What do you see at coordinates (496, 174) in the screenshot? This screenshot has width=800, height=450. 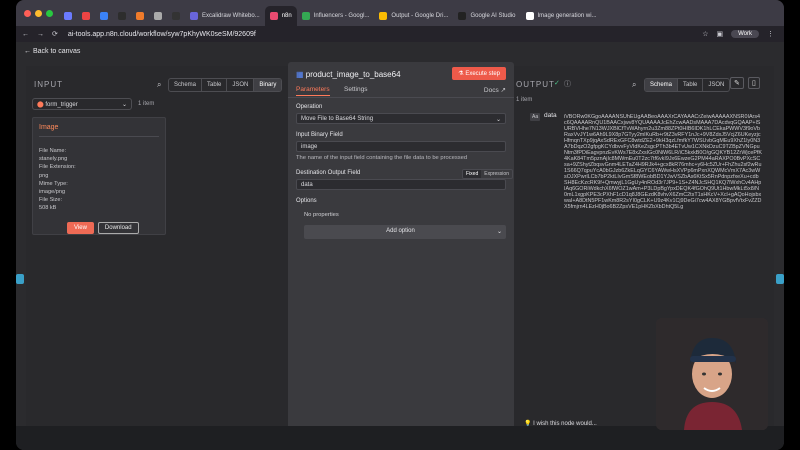 I see `expression-option: Expression` at bounding box center [496, 174].